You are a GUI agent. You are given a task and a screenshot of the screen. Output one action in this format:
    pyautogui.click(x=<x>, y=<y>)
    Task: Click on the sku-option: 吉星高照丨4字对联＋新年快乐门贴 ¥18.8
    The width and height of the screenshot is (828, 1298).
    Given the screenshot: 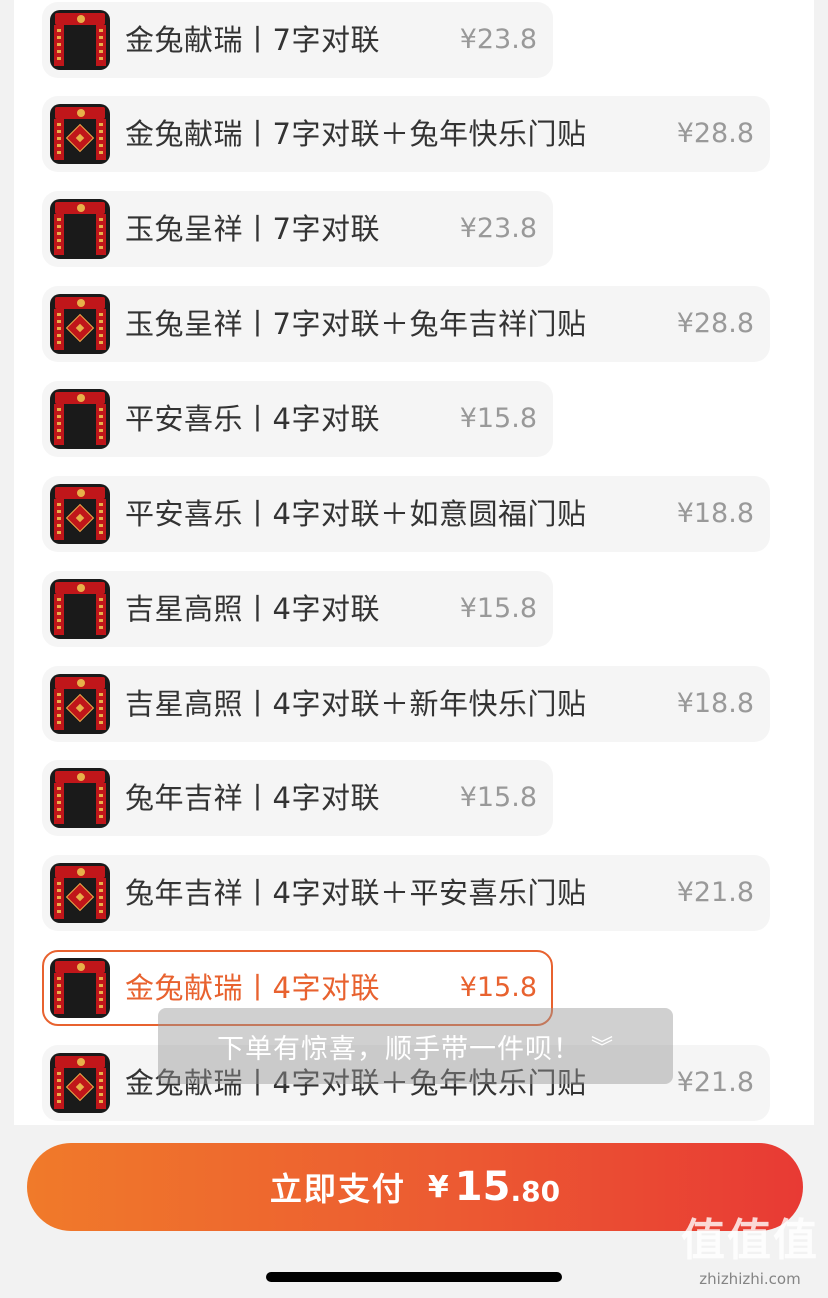 What is the action you would take?
    pyautogui.click(x=406, y=704)
    